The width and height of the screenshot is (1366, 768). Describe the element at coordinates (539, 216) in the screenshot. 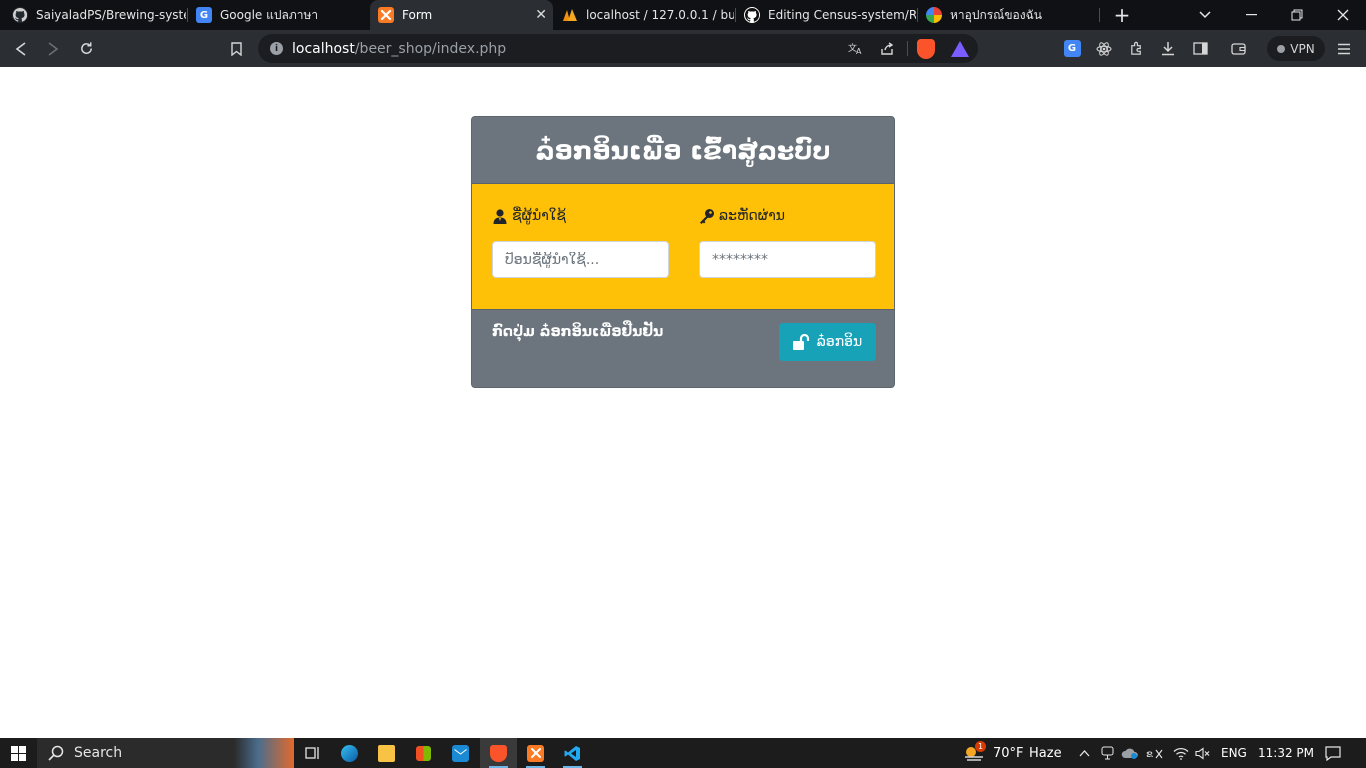

I see `username-label: ຊື່ຜູ້ນຳໃຊ້` at that location.